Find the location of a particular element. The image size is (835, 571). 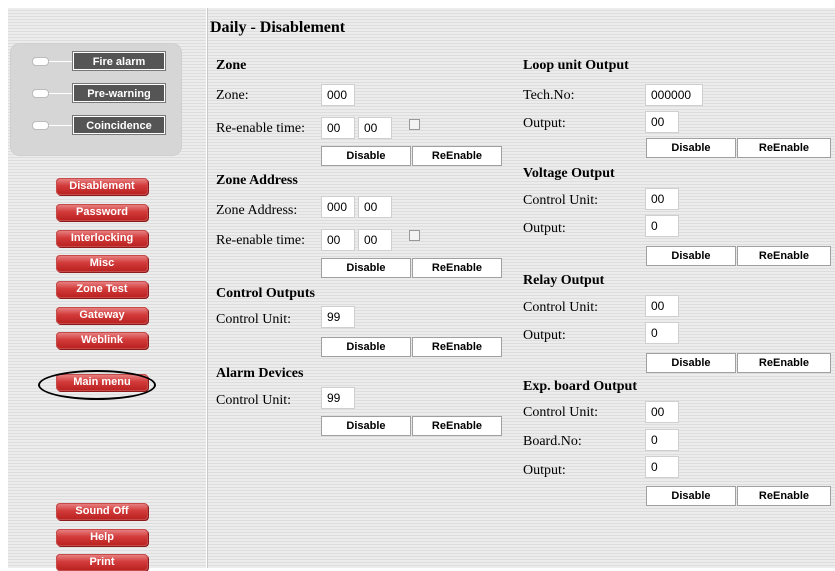

fire-alarm-button: Fire alarm is located at coordinates (119, 61).